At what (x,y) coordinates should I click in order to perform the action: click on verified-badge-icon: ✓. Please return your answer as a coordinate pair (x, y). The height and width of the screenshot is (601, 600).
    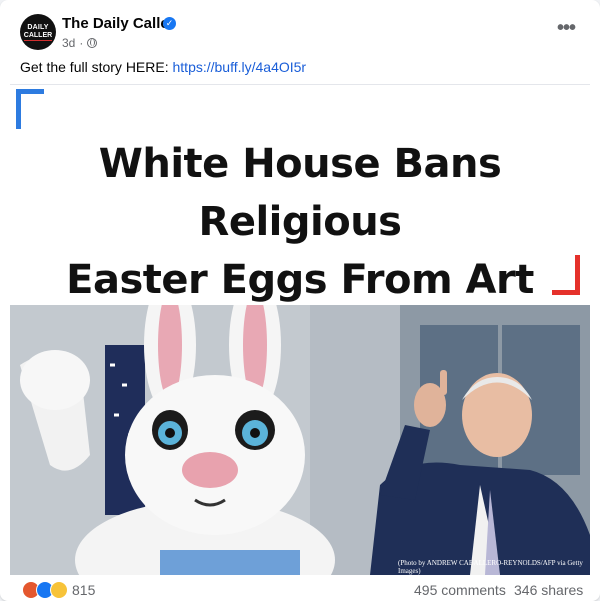
    Looking at the image, I should click on (169, 23).